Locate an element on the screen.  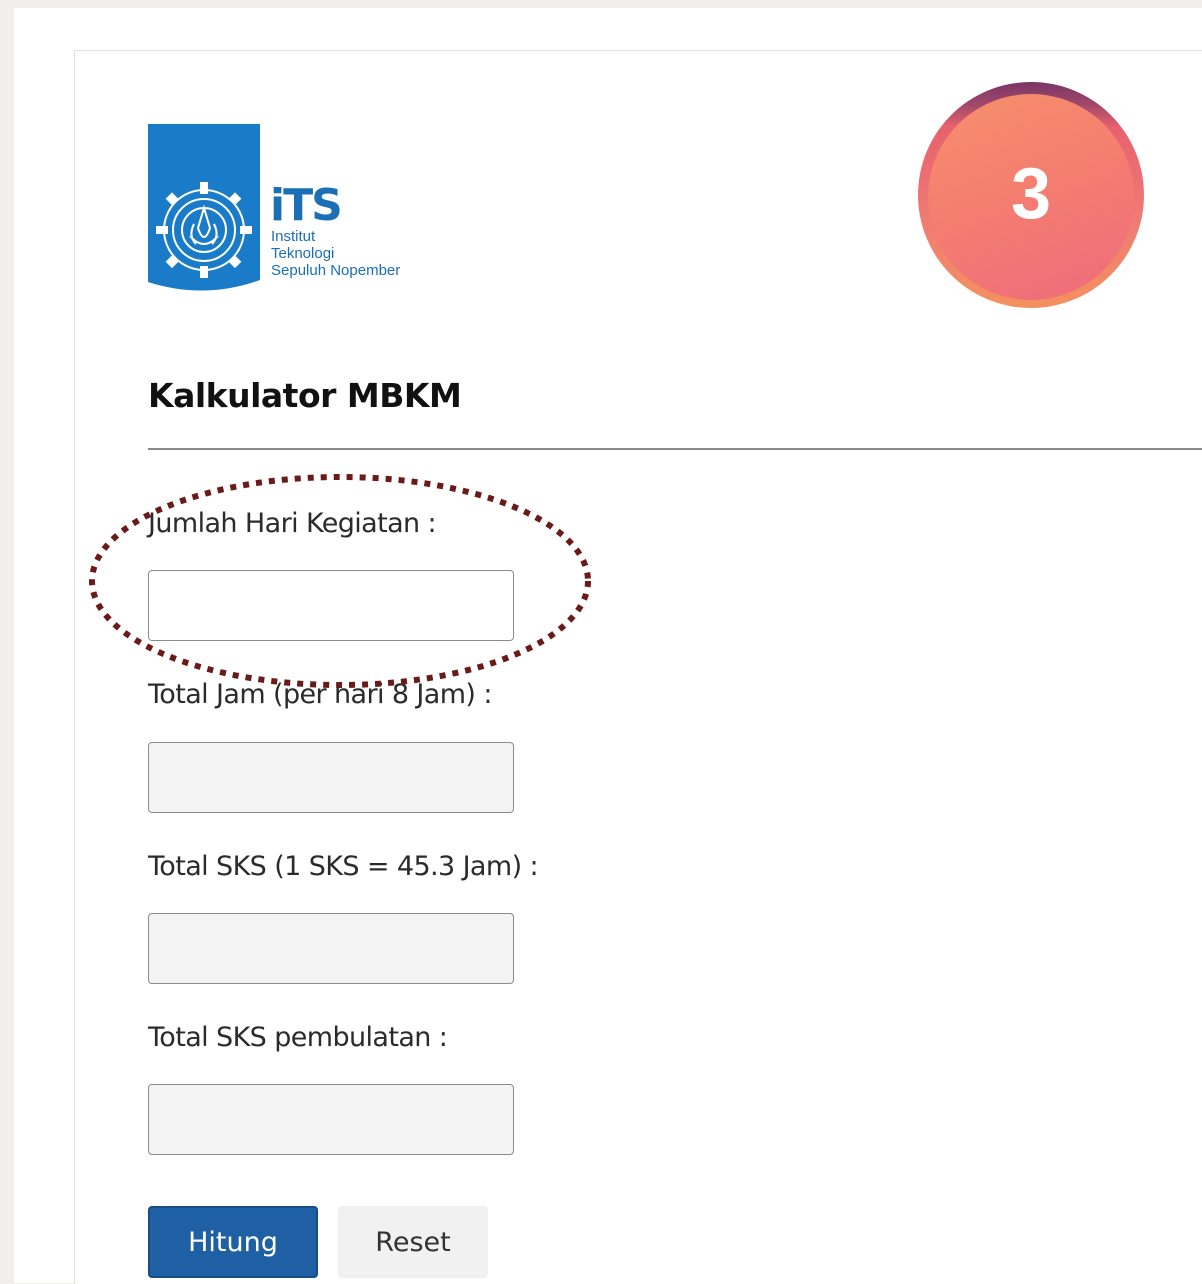
logo-line-institut: Institut is located at coordinates (293, 236).